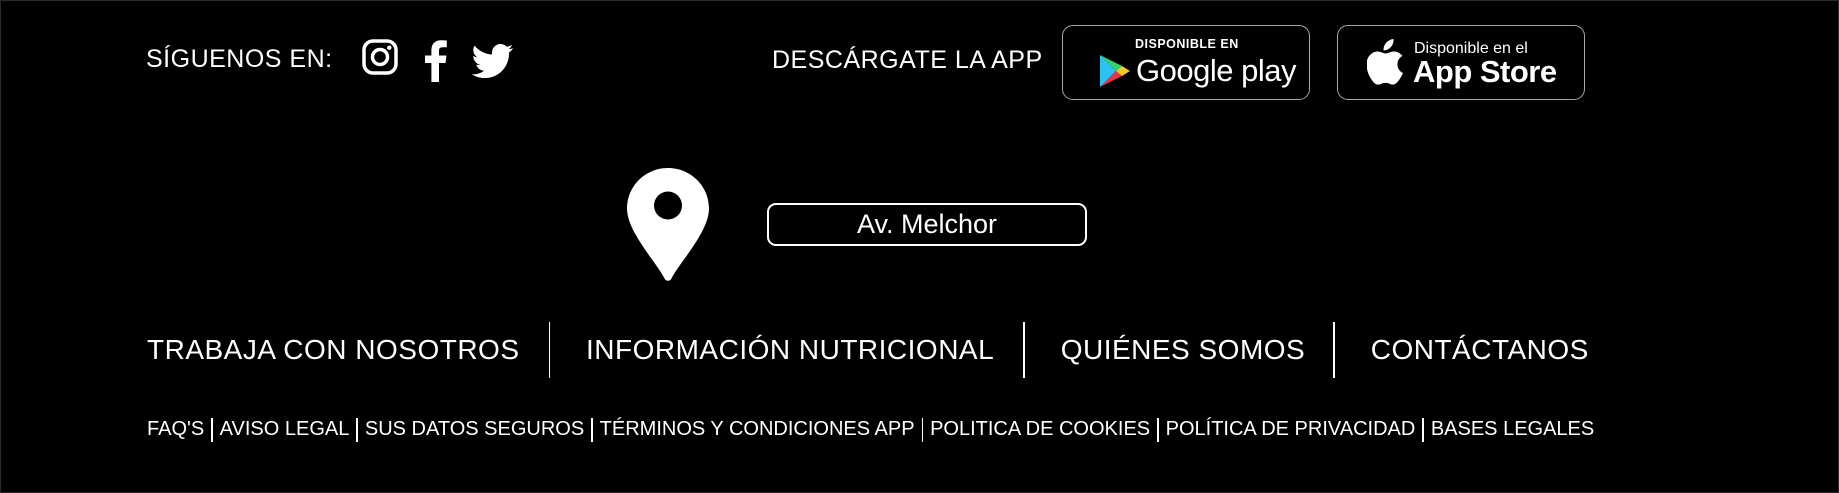  I want to click on google-play-small-text: DISPONIBLE EN, so click(1187, 44).